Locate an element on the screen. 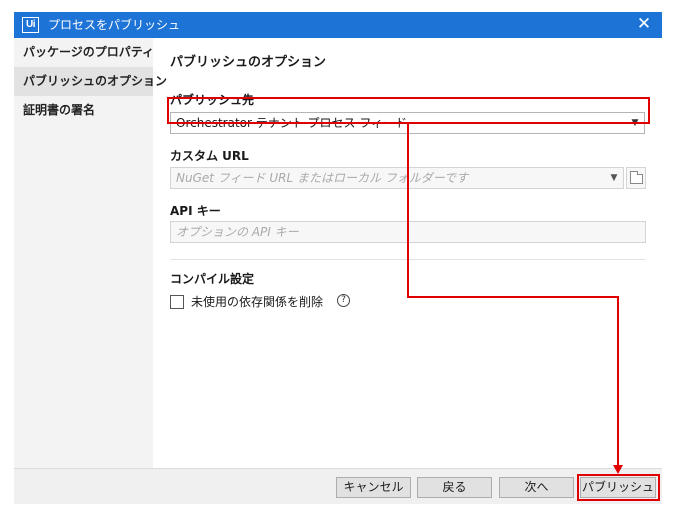  publish-button: パブリッシュ is located at coordinates (618, 487).